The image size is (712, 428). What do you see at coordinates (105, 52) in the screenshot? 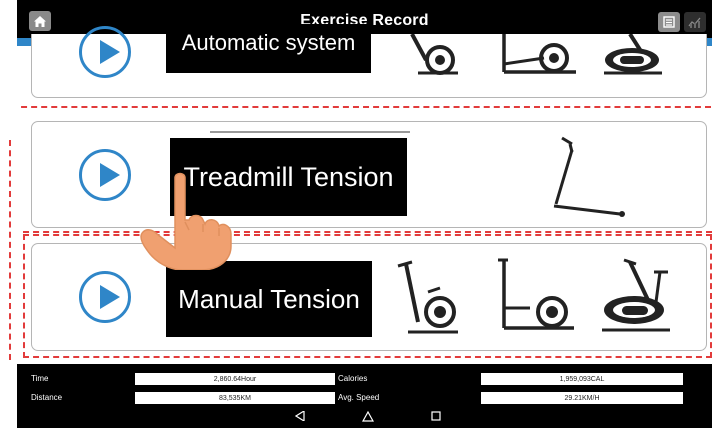
I see `play-icon` at bounding box center [105, 52].